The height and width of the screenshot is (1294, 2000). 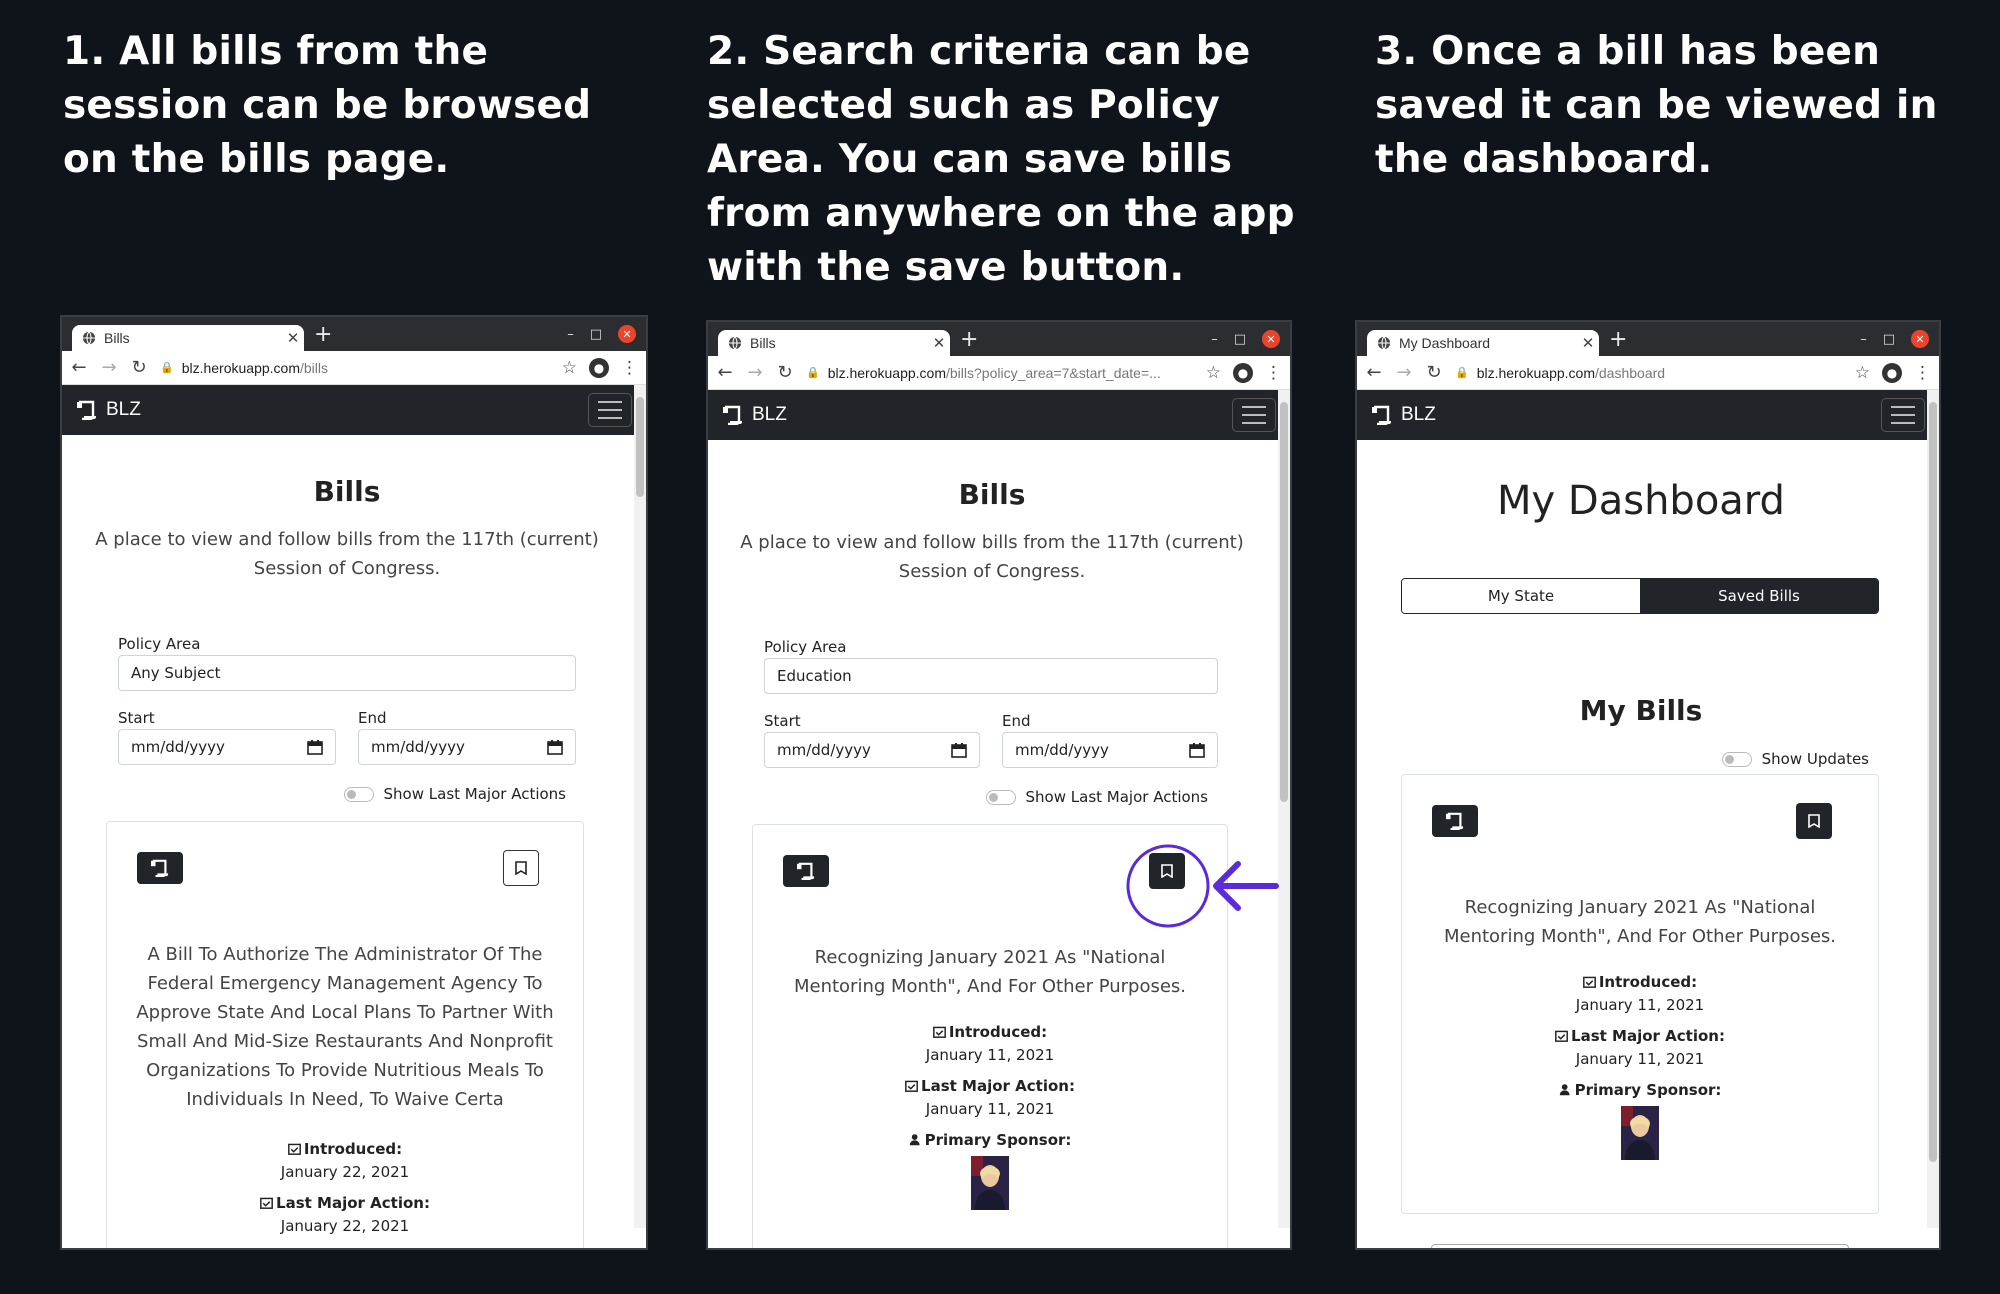 What do you see at coordinates (1649, 373) in the screenshot?
I see `address-bar: 🔒 blz.herokuapp.com/dashboard` at bounding box center [1649, 373].